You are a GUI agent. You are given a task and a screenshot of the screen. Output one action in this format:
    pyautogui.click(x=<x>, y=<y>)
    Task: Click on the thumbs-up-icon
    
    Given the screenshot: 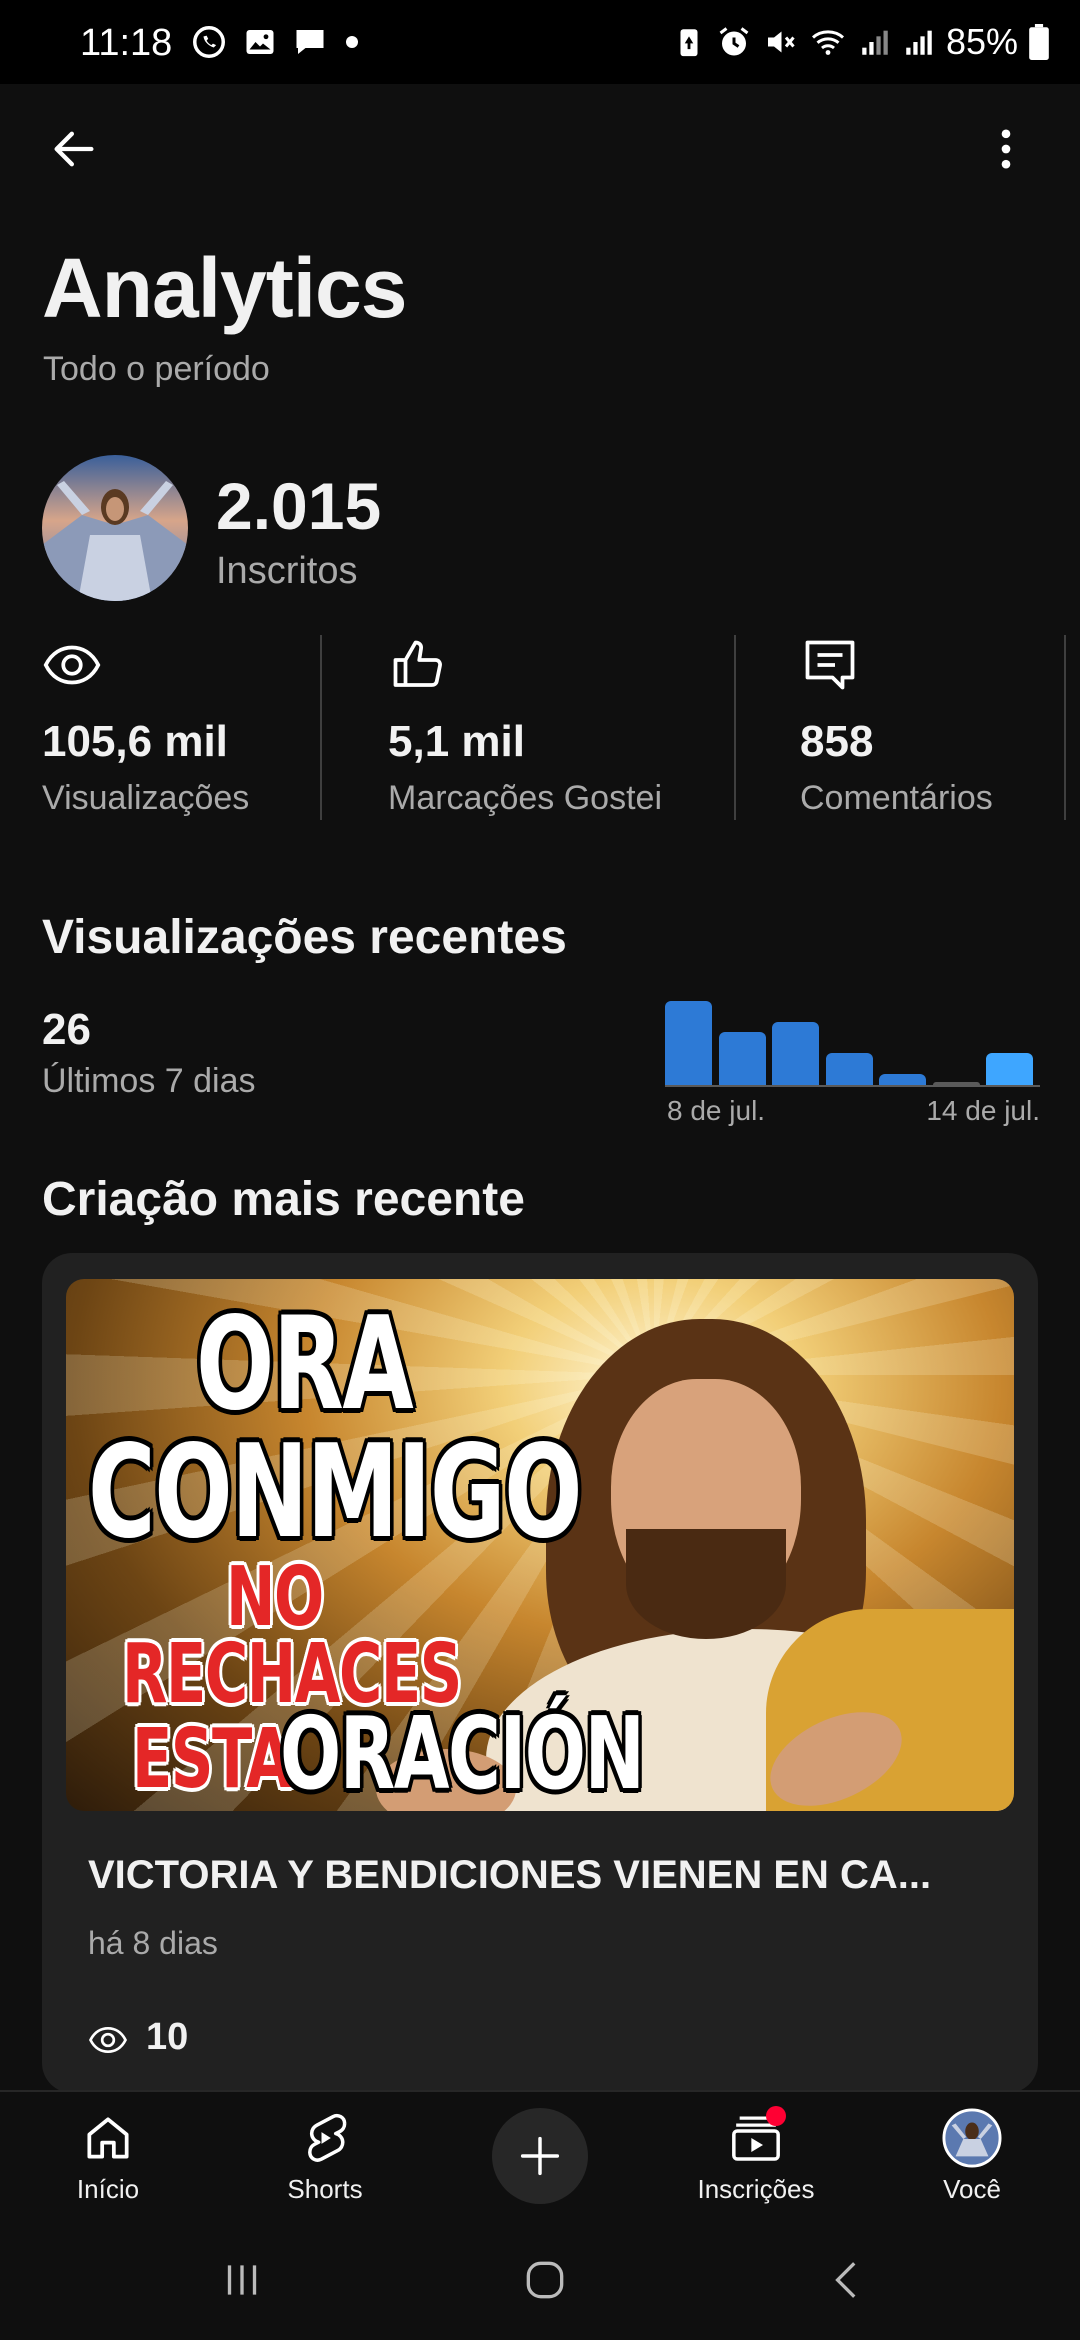 What is the action you would take?
    pyautogui.click(x=417, y=663)
    